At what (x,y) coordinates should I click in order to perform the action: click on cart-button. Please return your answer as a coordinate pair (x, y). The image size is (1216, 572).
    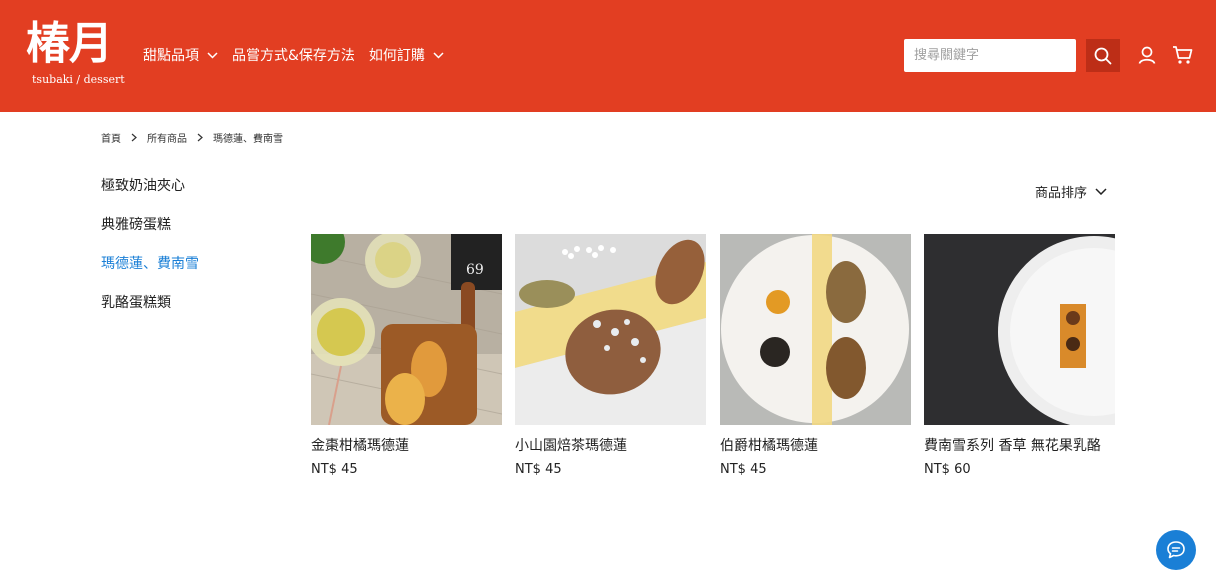
    Looking at the image, I should click on (1183, 55).